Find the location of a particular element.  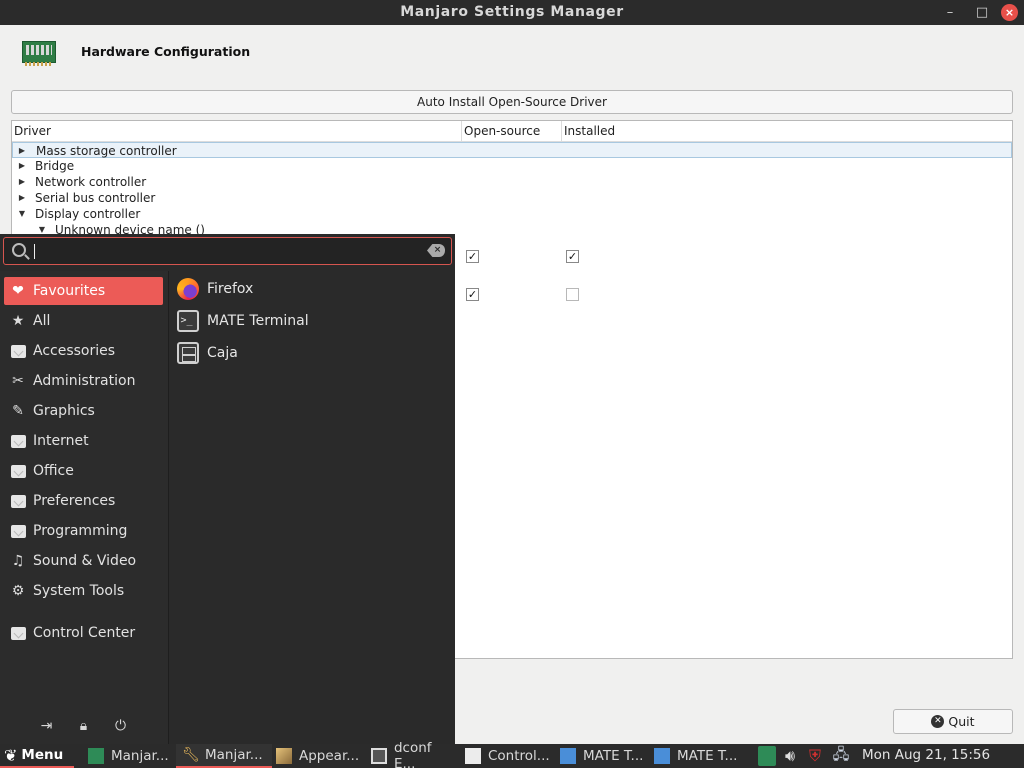

installed-checkbox is located at coordinates (572, 294).